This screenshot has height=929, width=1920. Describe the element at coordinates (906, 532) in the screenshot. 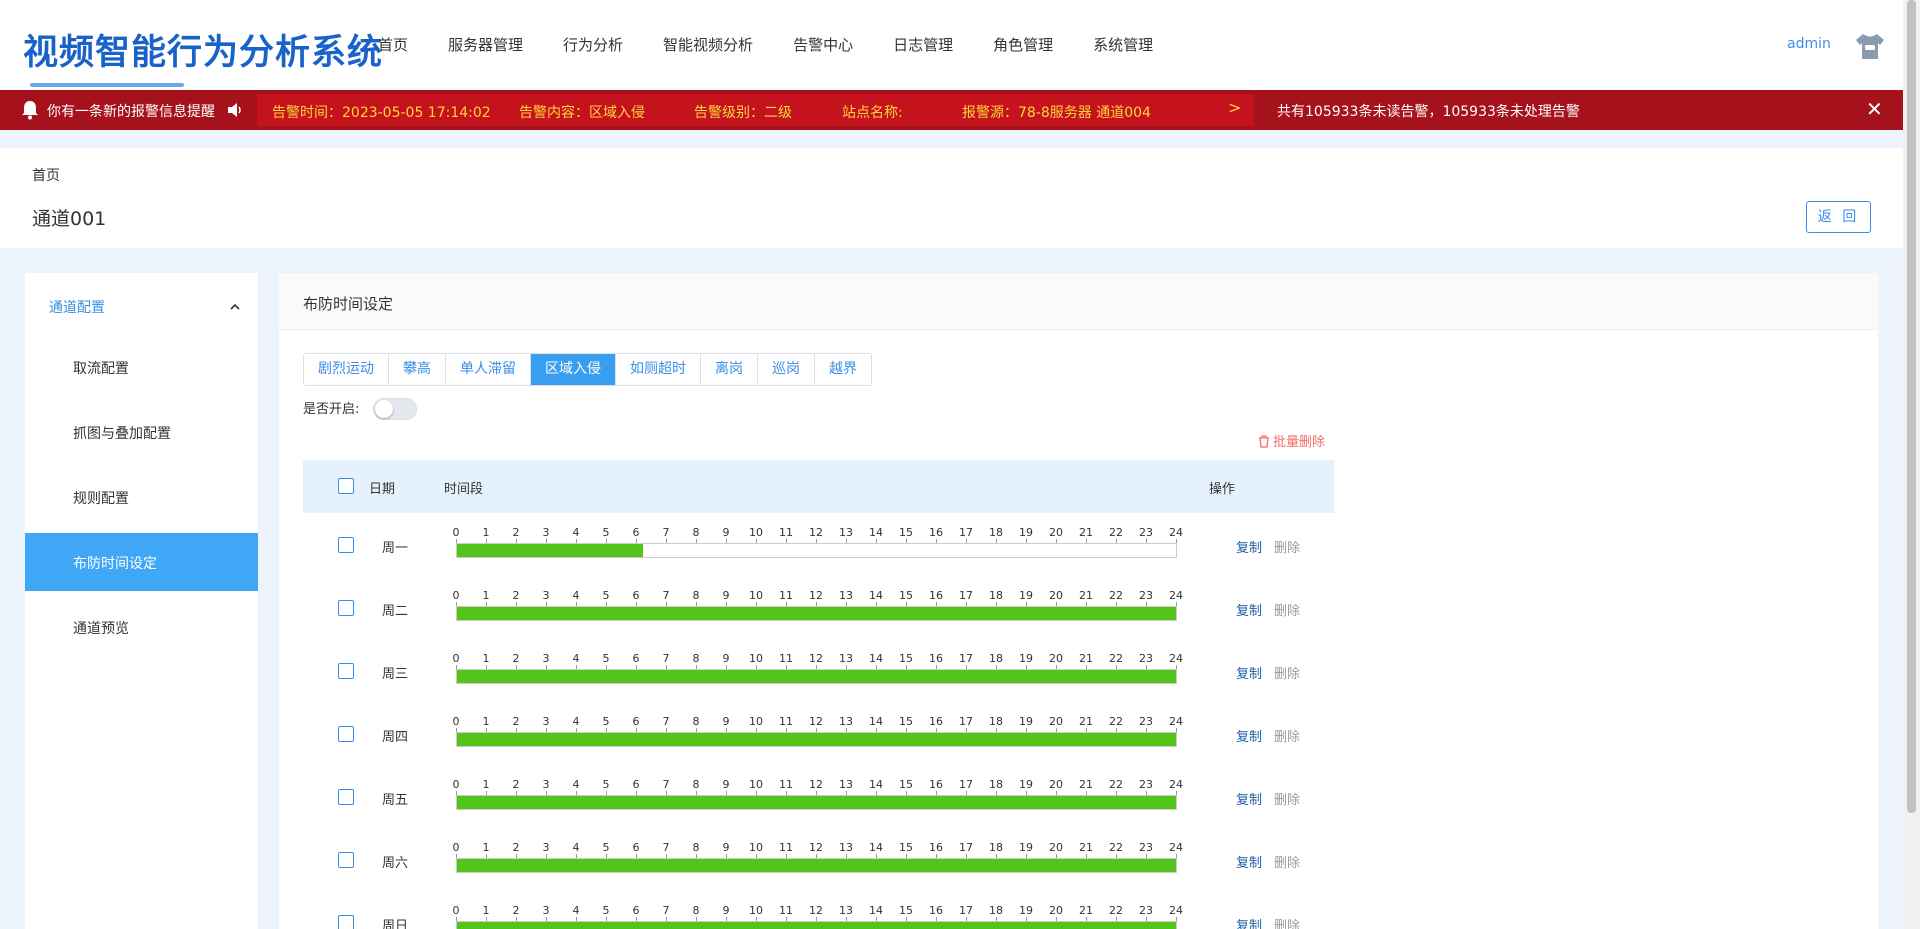

I see `hour-label: 15` at that location.